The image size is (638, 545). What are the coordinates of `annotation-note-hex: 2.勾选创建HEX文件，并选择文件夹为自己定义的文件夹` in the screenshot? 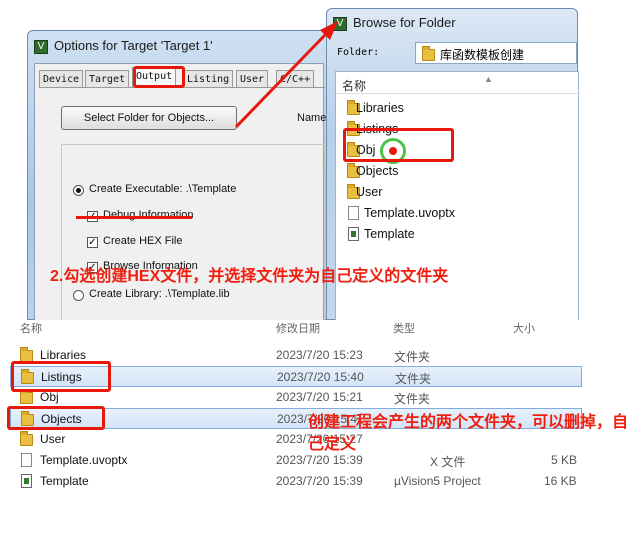 It's located at (249, 276).